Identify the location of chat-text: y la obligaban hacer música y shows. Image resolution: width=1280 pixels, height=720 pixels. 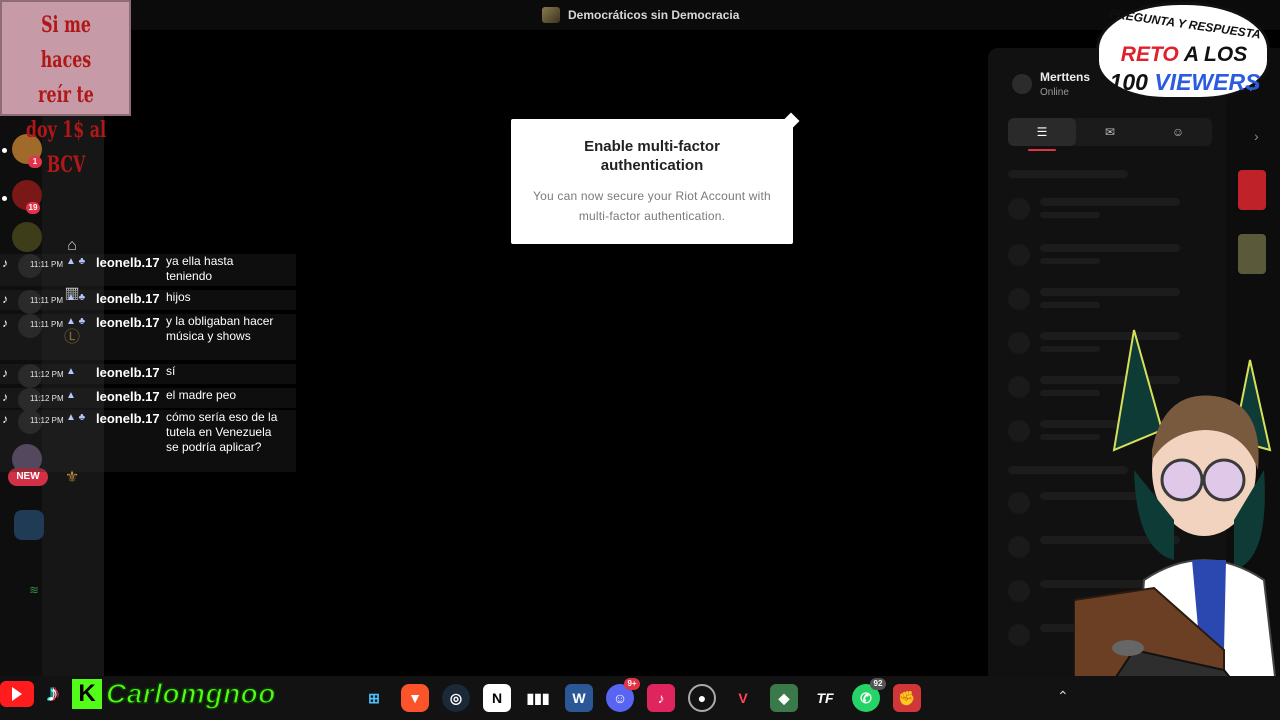
(220, 328).